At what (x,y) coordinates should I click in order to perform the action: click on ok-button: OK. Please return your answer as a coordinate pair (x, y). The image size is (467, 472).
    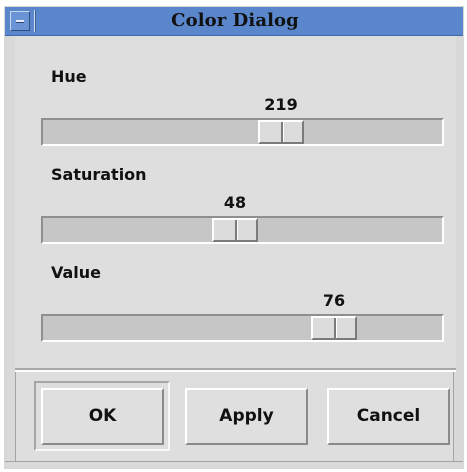
    Looking at the image, I should click on (102, 416).